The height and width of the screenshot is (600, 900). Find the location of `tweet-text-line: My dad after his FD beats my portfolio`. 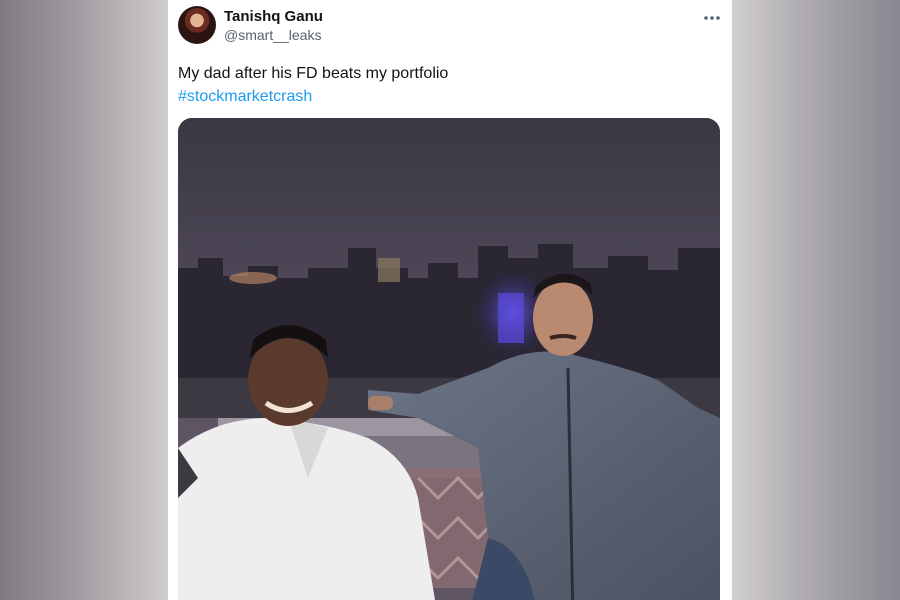

tweet-text-line: My dad after his FD beats my portfolio is located at coordinates (313, 73).